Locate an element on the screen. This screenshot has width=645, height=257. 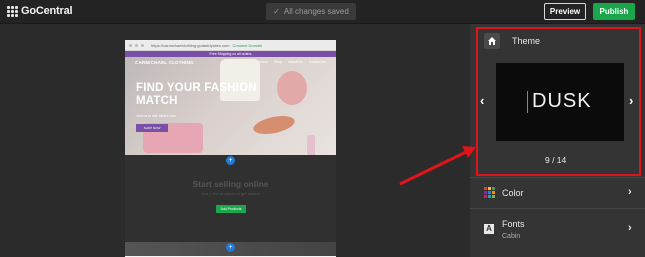
site-nav-link: Contact Us is located at coordinates (317, 62).